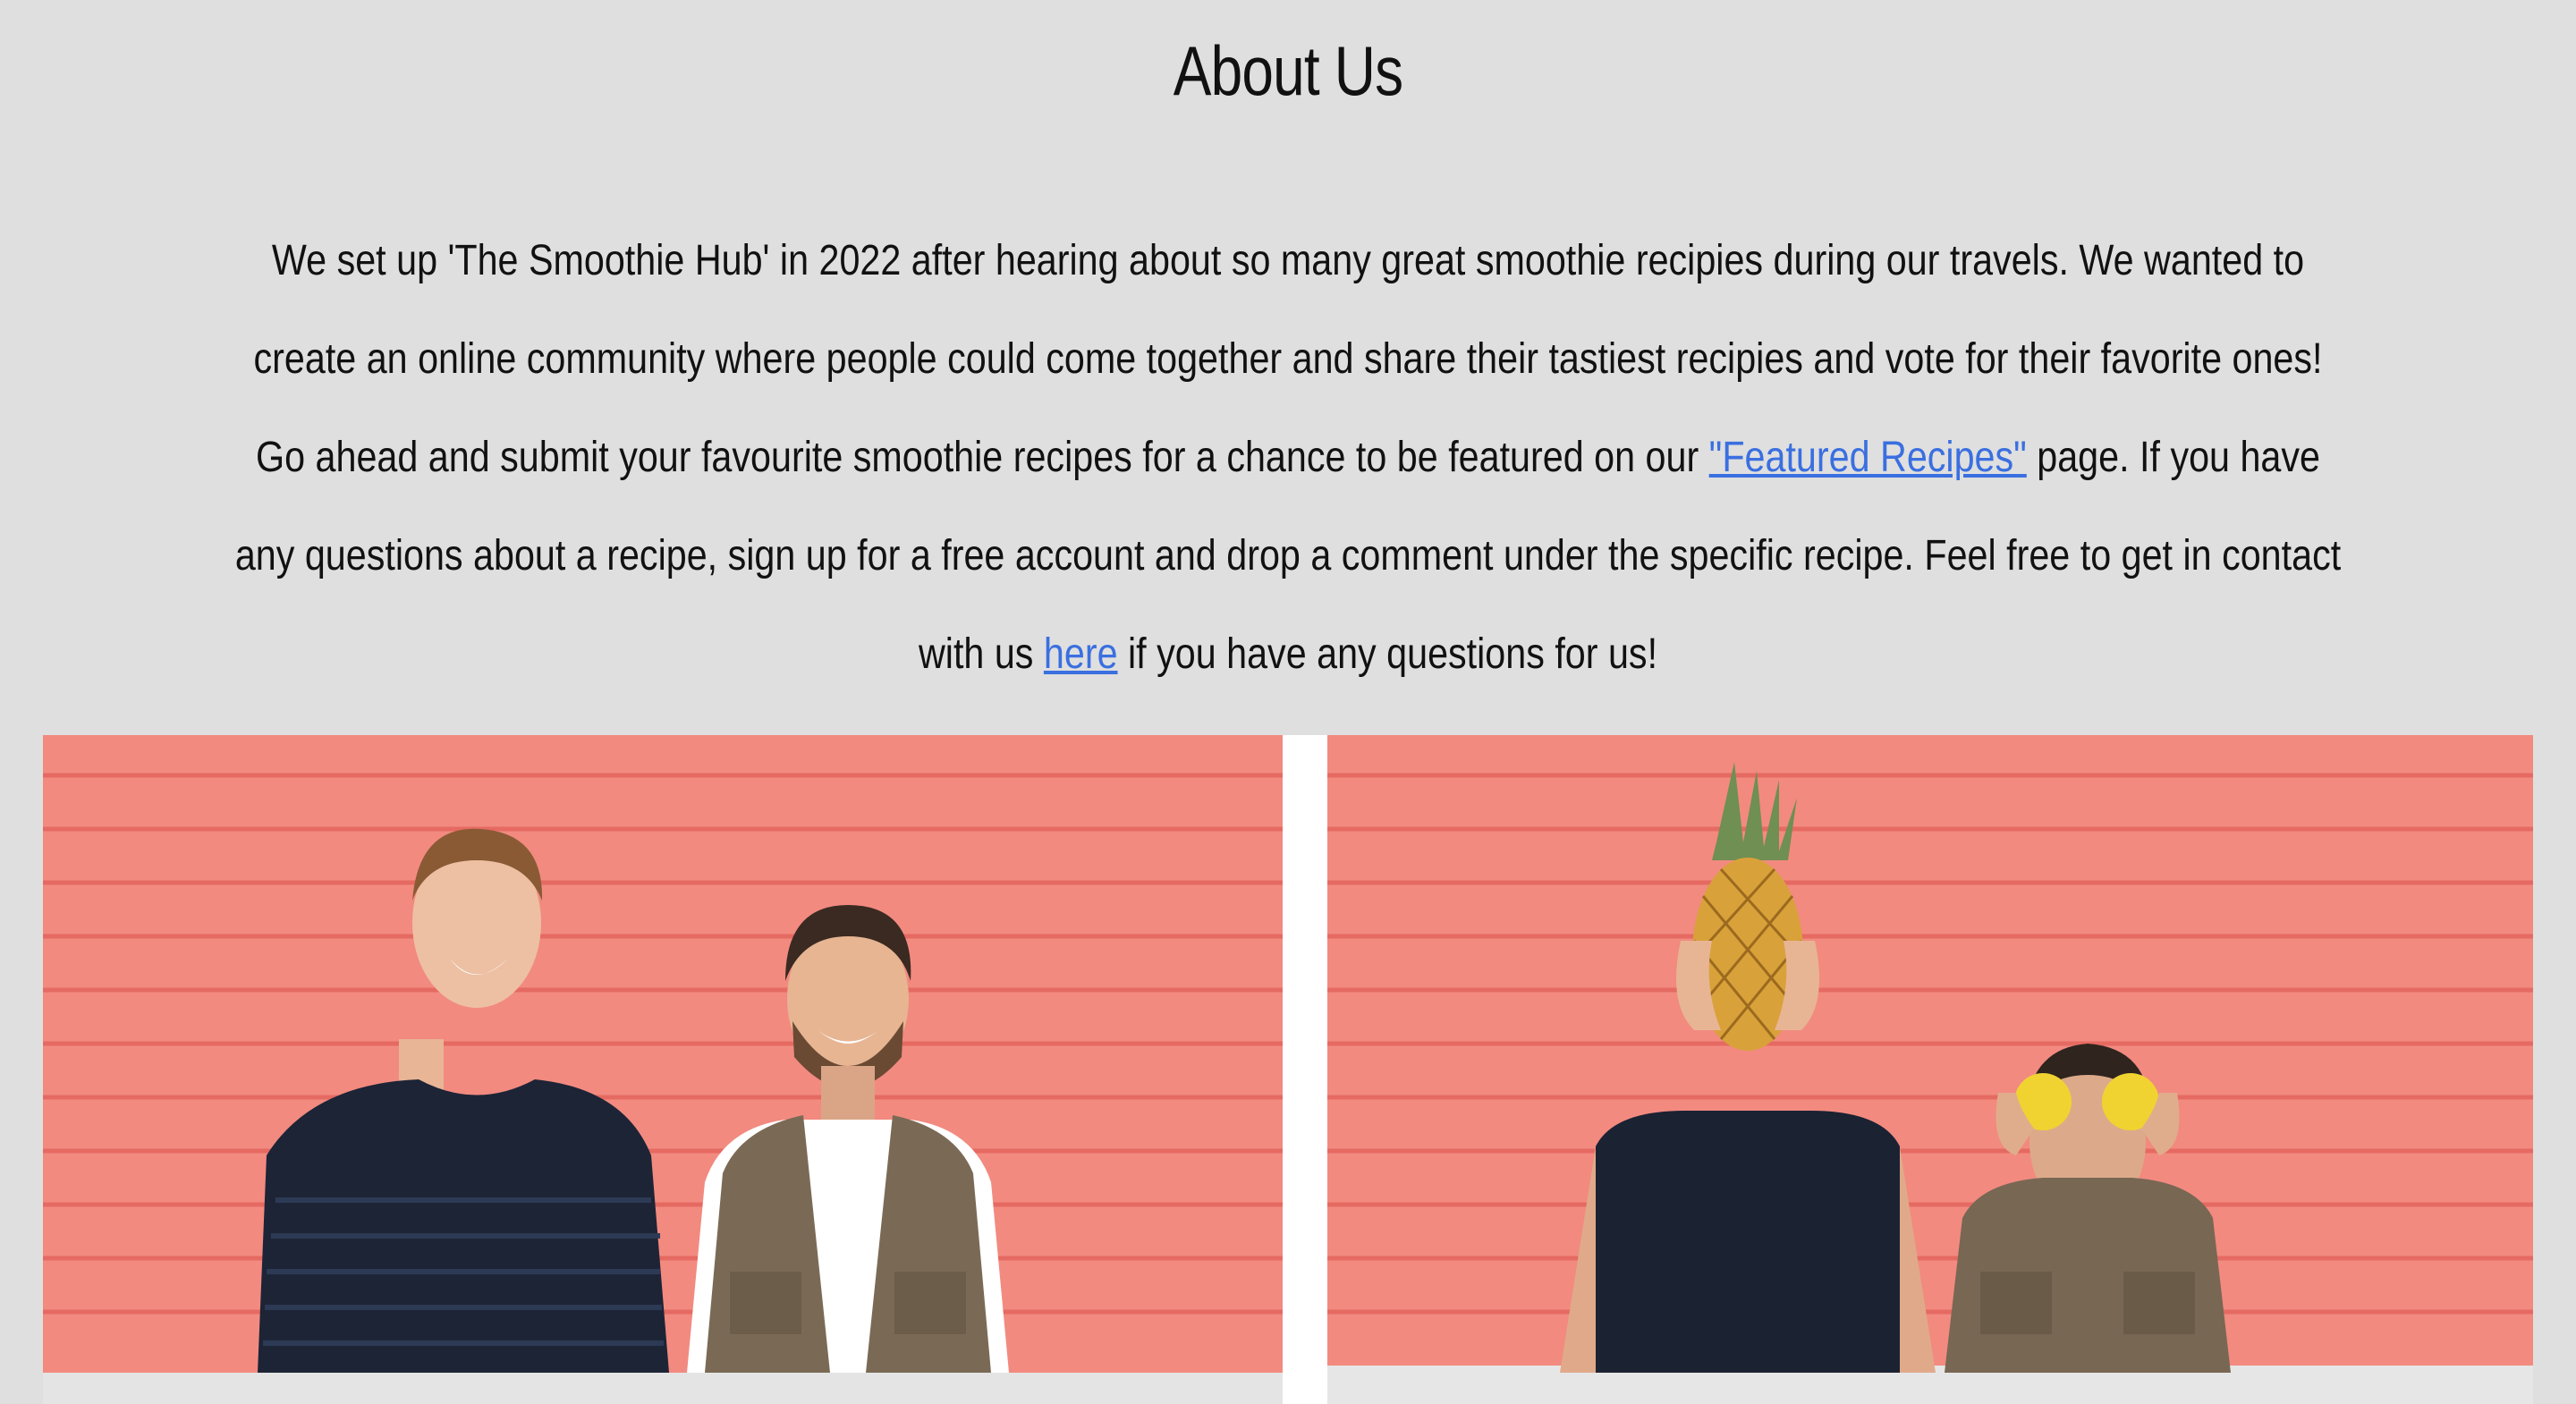 The width and height of the screenshot is (2576, 1404). Describe the element at coordinates (1081, 654) in the screenshot. I see `contact-here-link: here` at that location.